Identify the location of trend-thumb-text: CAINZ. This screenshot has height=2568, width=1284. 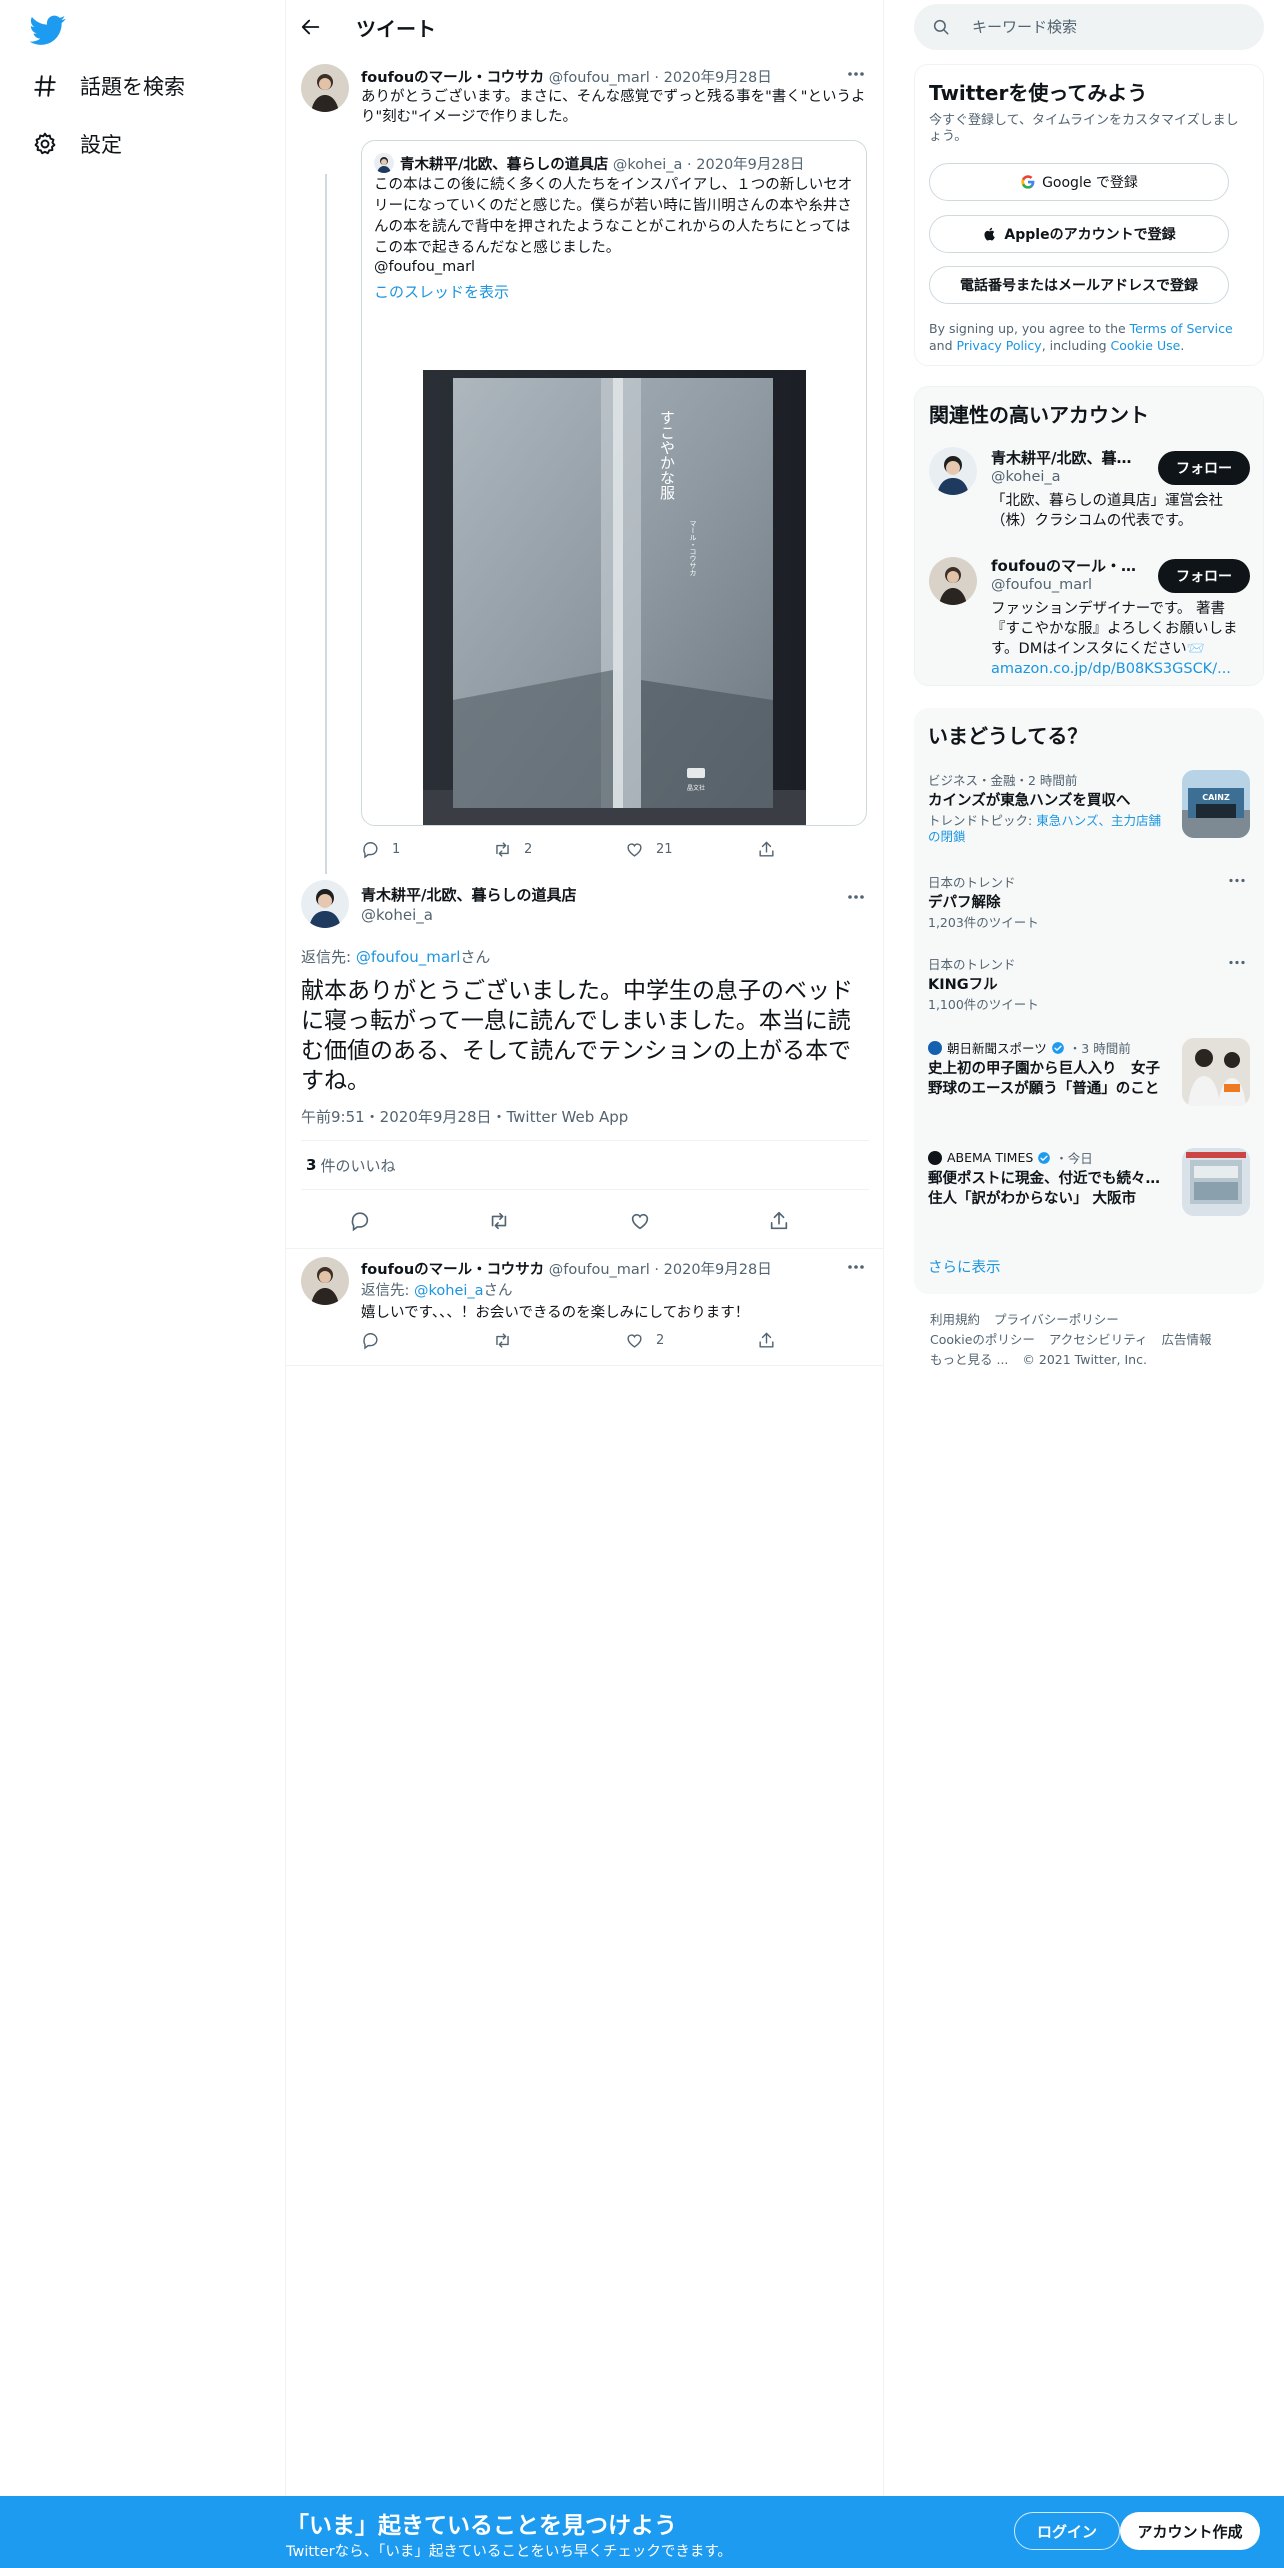
(1216, 797).